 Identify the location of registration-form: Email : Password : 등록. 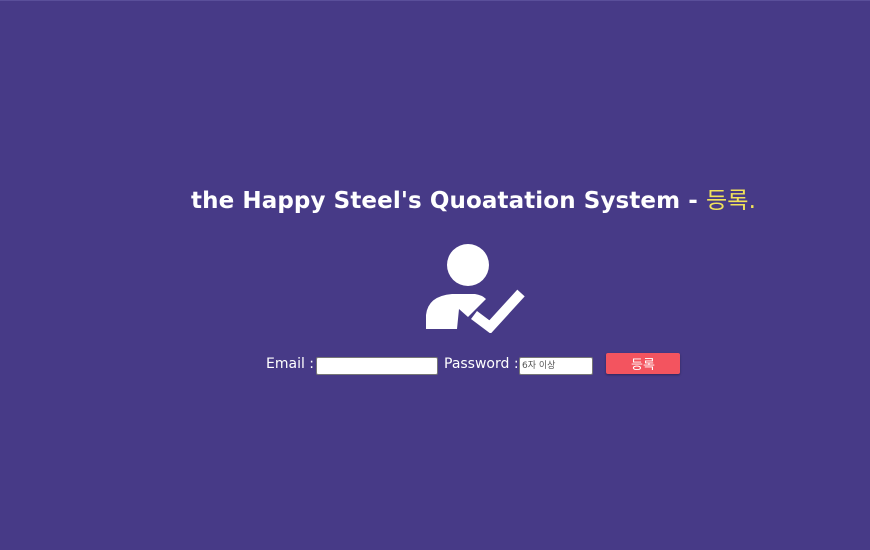
(435, 365).